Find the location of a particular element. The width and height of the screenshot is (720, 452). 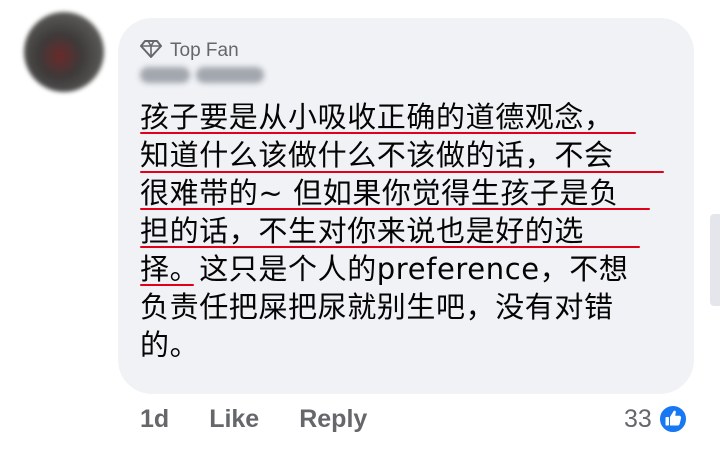

comment-actions: 1d Like Reply is located at coordinates (253, 419).